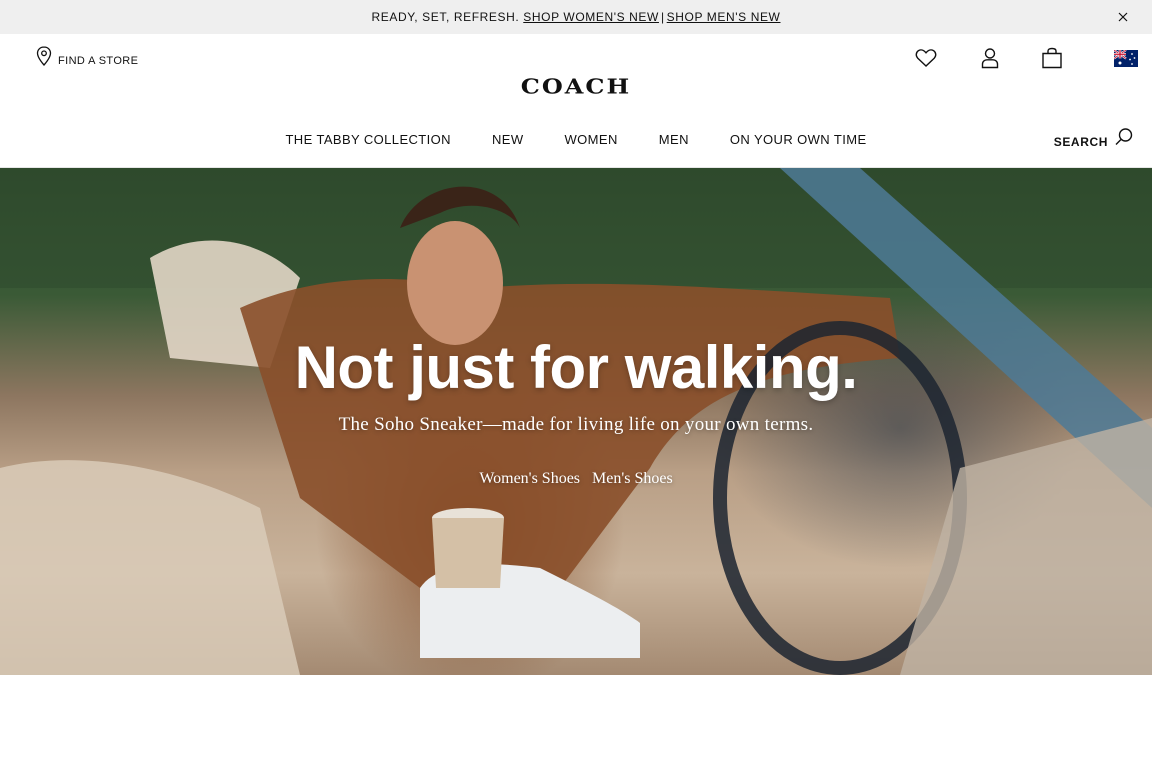 This screenshot has width=1152, height=768. Describe the element at coordinates (1026, 58) in the screenshot. I see `header-utilities` at that location.